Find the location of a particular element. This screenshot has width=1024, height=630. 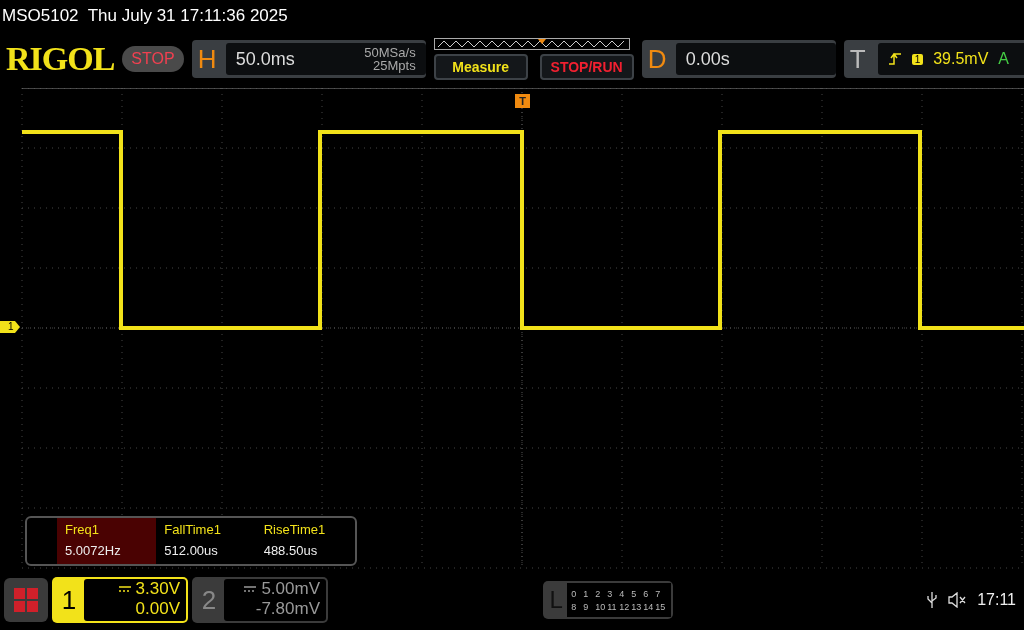

rising-edge-icon is located at coordinates (894, 59).